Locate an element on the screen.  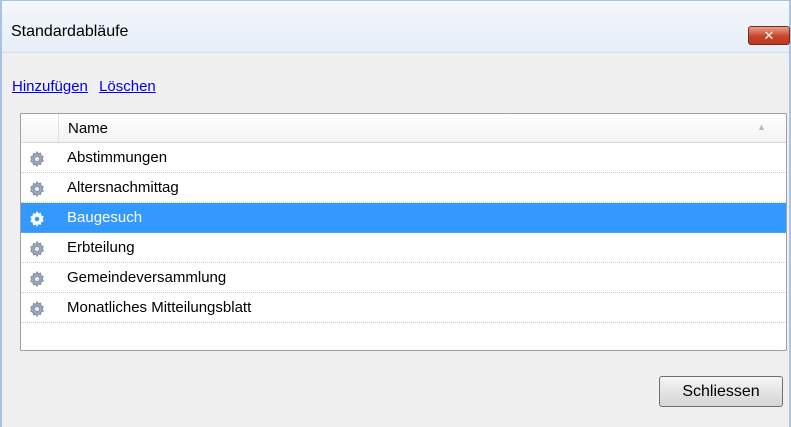
list-item-label: Gemeindeversammlung is located at coordinates (147, 277).